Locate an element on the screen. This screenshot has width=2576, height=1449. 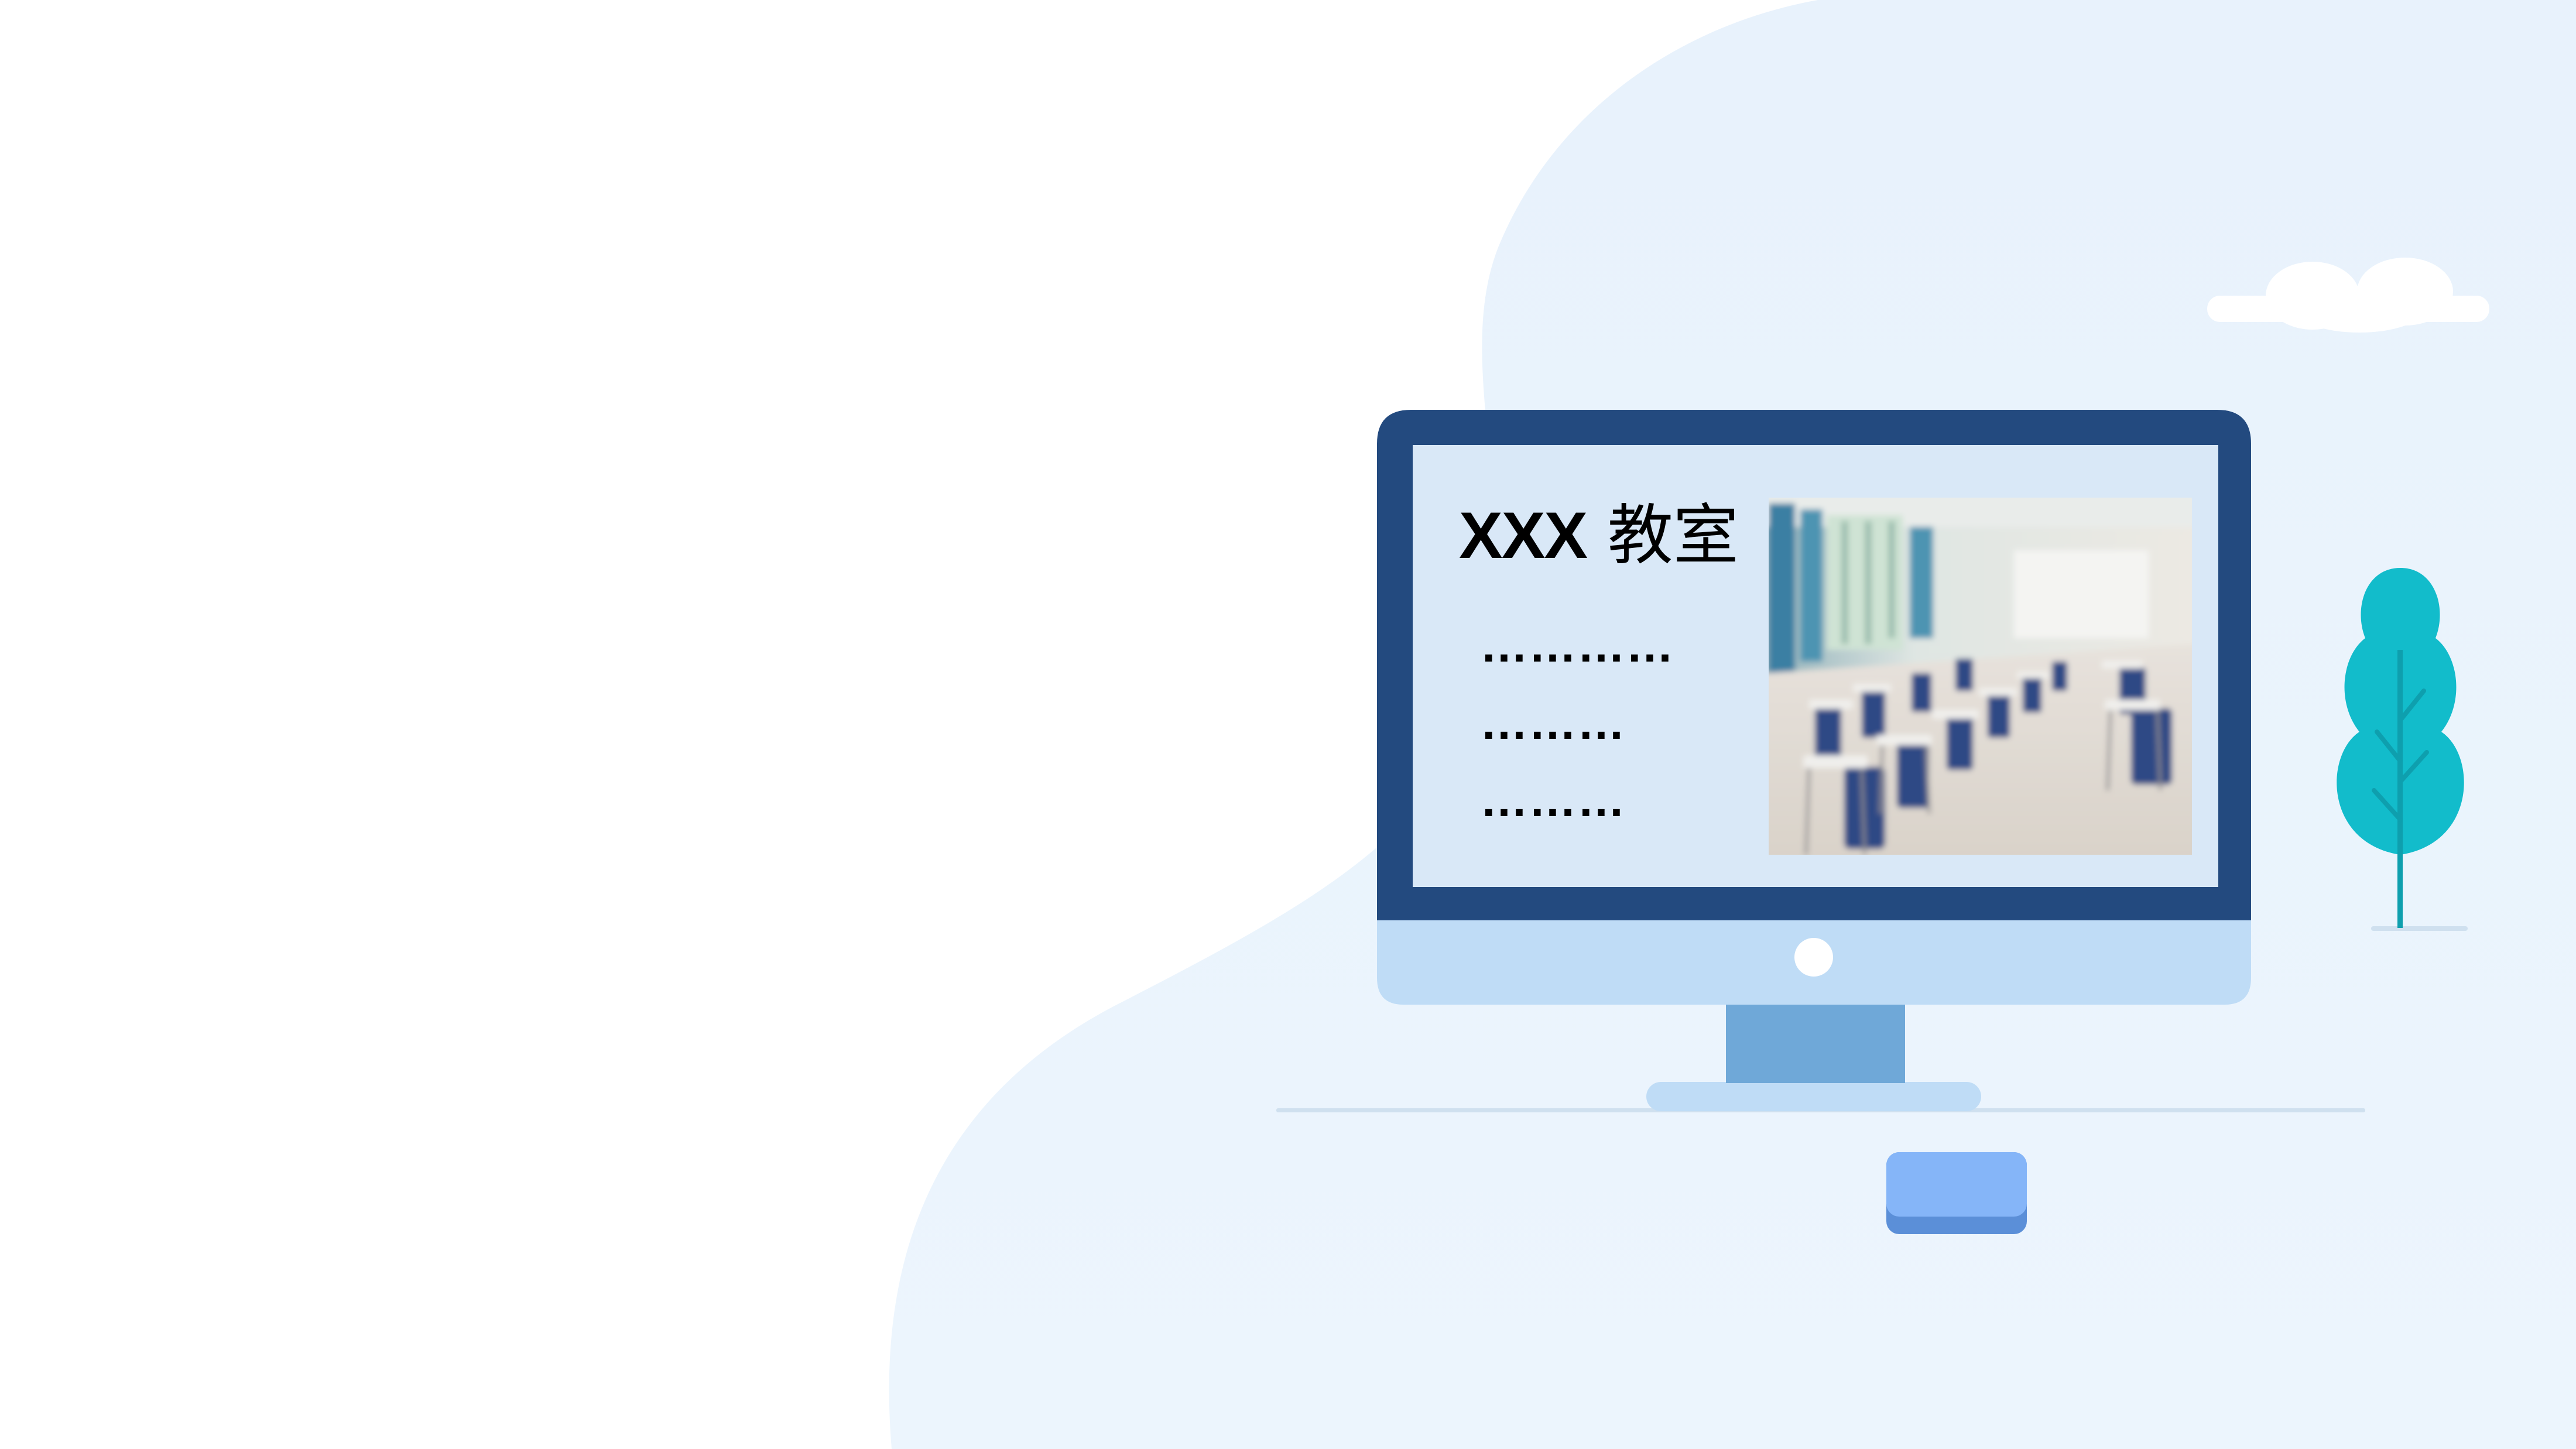
screen-title-latin: XXX is located at coordinates (1523, 535).